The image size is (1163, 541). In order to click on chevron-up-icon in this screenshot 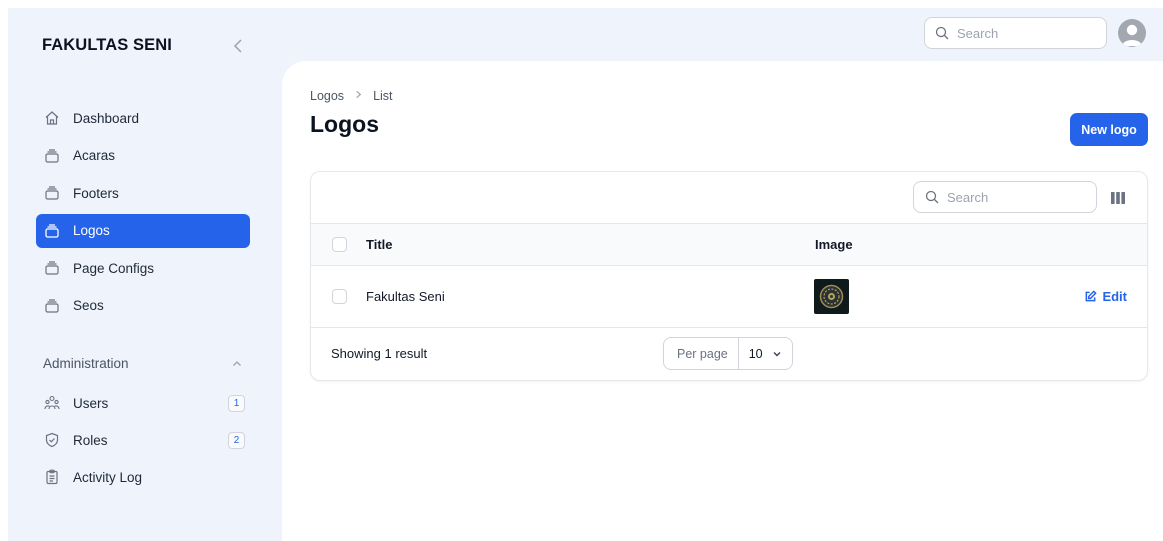, I will do `click(237, 364)`.